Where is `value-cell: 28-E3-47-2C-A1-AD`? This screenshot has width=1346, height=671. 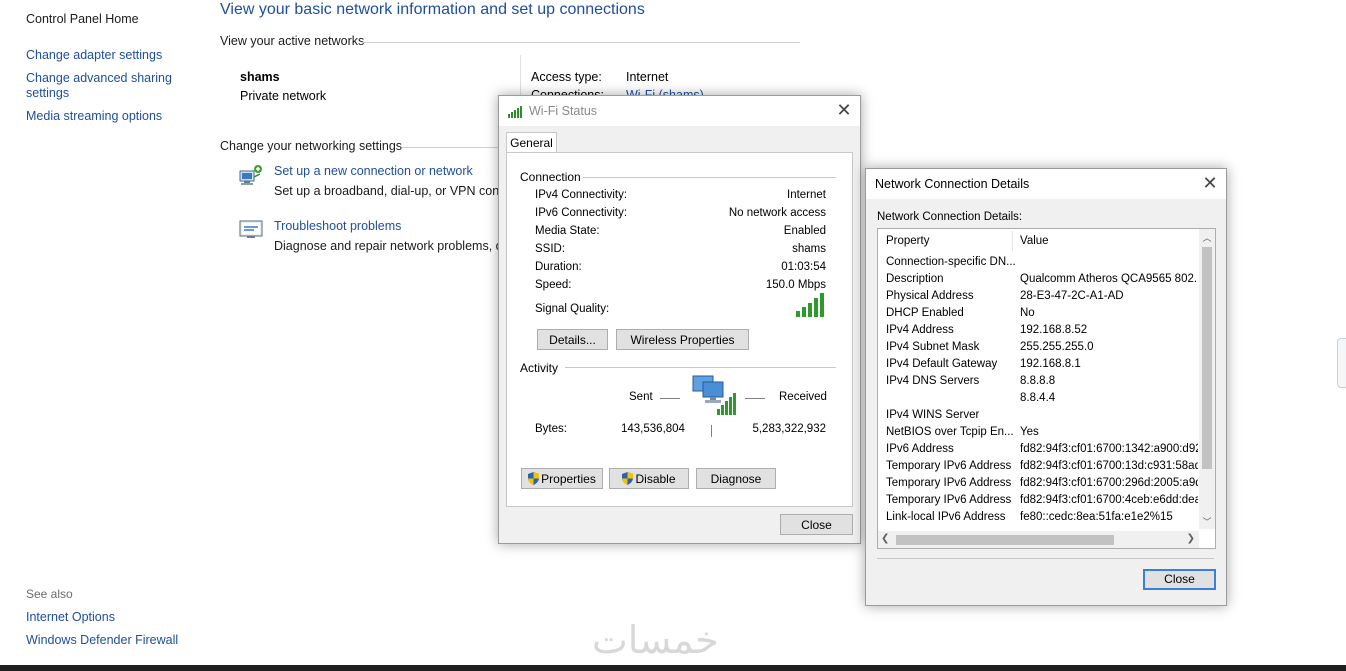 value-cell: 28-E3-47-2C-A1-AD is located at coordinates (1072, 296).